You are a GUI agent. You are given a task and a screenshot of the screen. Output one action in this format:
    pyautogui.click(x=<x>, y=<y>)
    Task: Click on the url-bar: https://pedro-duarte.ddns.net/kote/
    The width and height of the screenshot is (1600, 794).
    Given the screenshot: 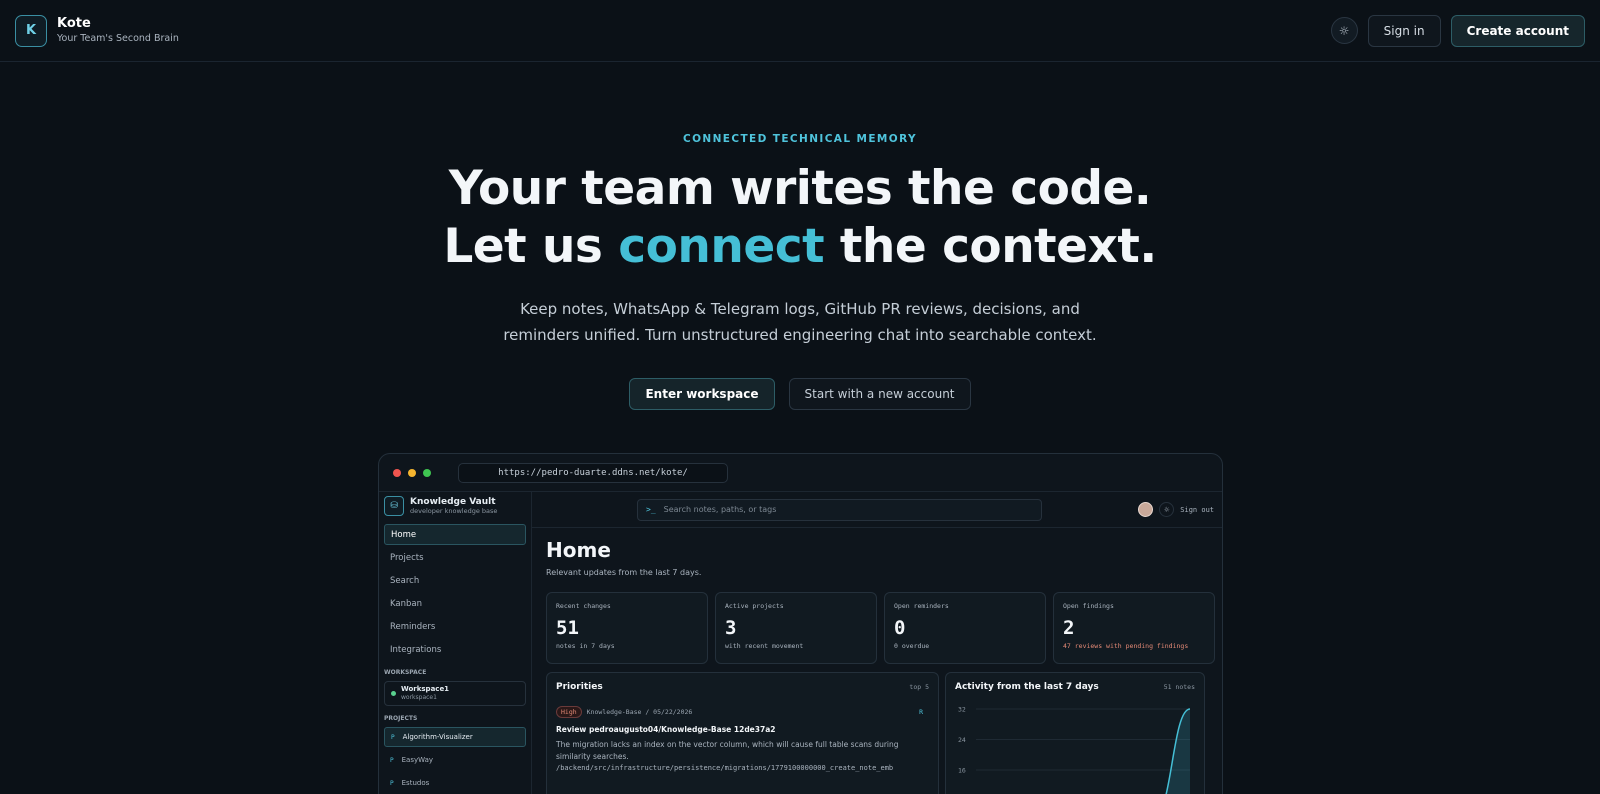 What is the action you would take?
    pyautogui.click(x=593, y=472)
    